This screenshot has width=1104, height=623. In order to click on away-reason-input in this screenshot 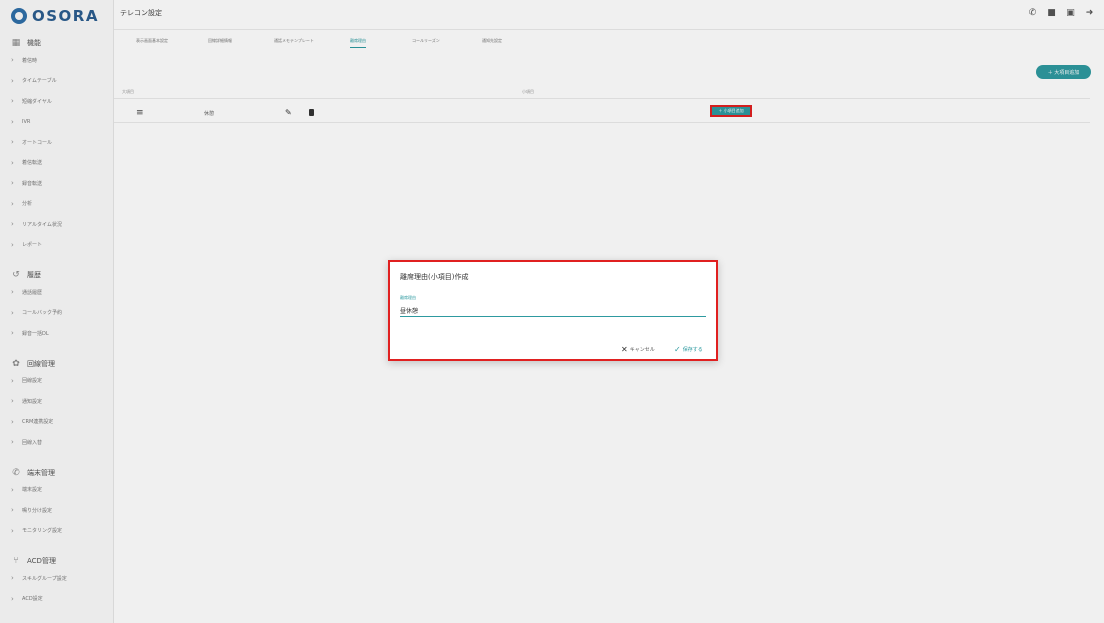, I will do `click(553, 311)`.